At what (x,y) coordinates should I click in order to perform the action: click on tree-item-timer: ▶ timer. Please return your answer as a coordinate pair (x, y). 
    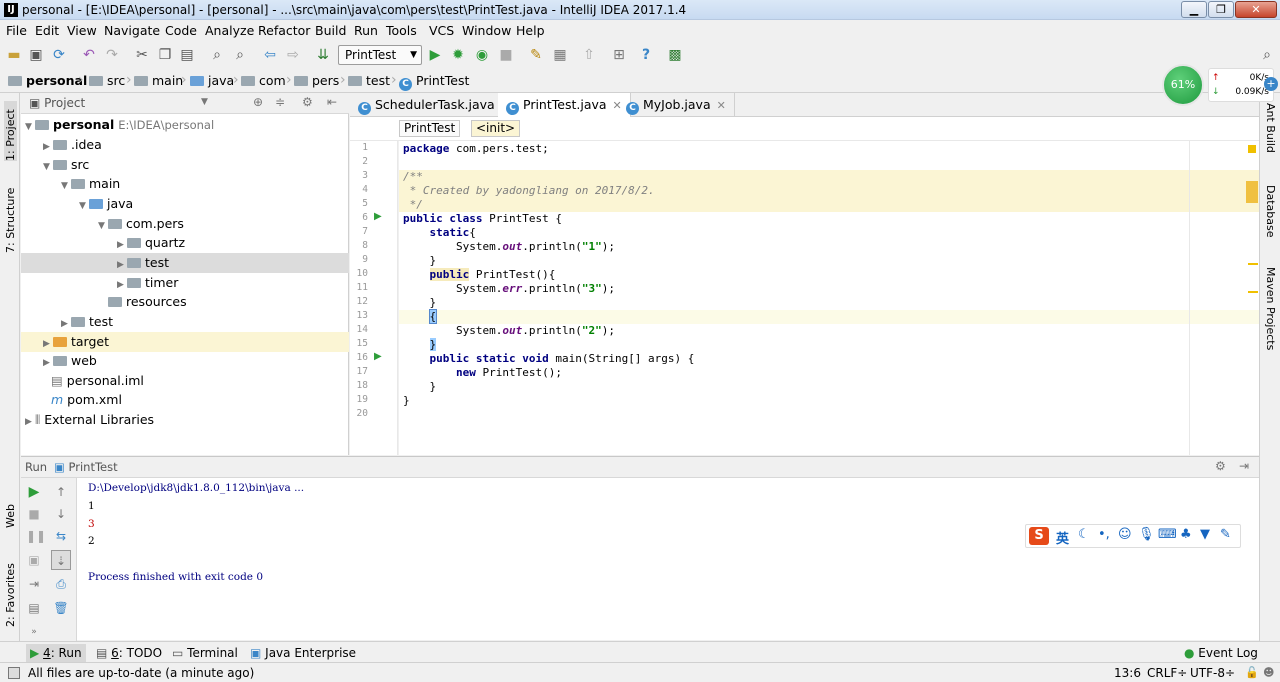
    Looking at the image, I should click on (185, 283).